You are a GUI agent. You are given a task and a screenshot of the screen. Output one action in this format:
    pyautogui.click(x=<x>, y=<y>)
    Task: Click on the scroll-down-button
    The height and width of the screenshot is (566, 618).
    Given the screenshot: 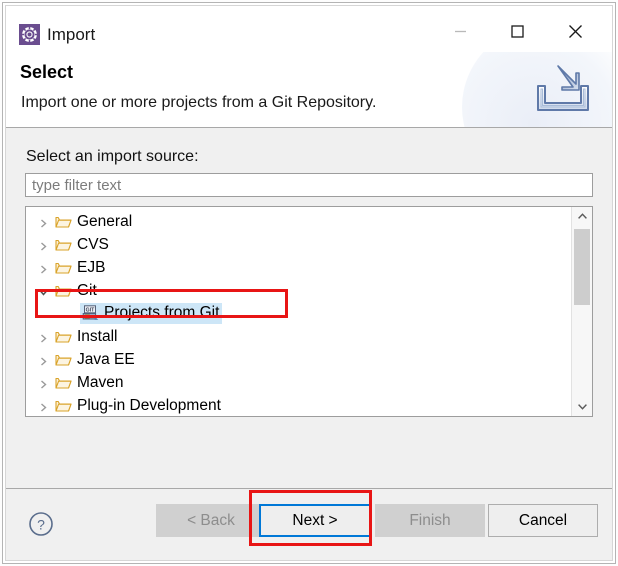 What is the action you would take?
    pyautogui.click(x=582, y=406)
    